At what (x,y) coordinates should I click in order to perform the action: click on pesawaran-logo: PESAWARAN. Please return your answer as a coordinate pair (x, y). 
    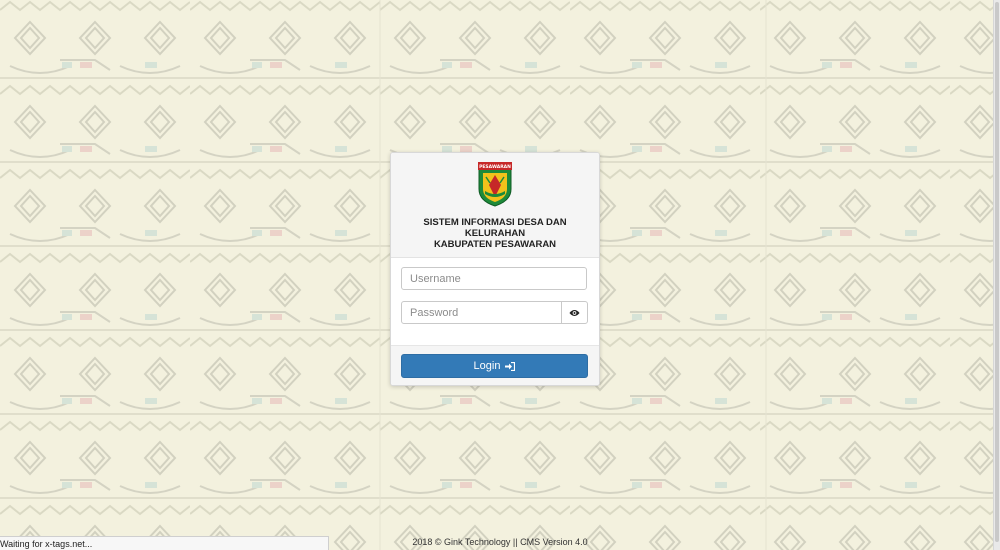
    Looking at the image, I should click on (495, 184).